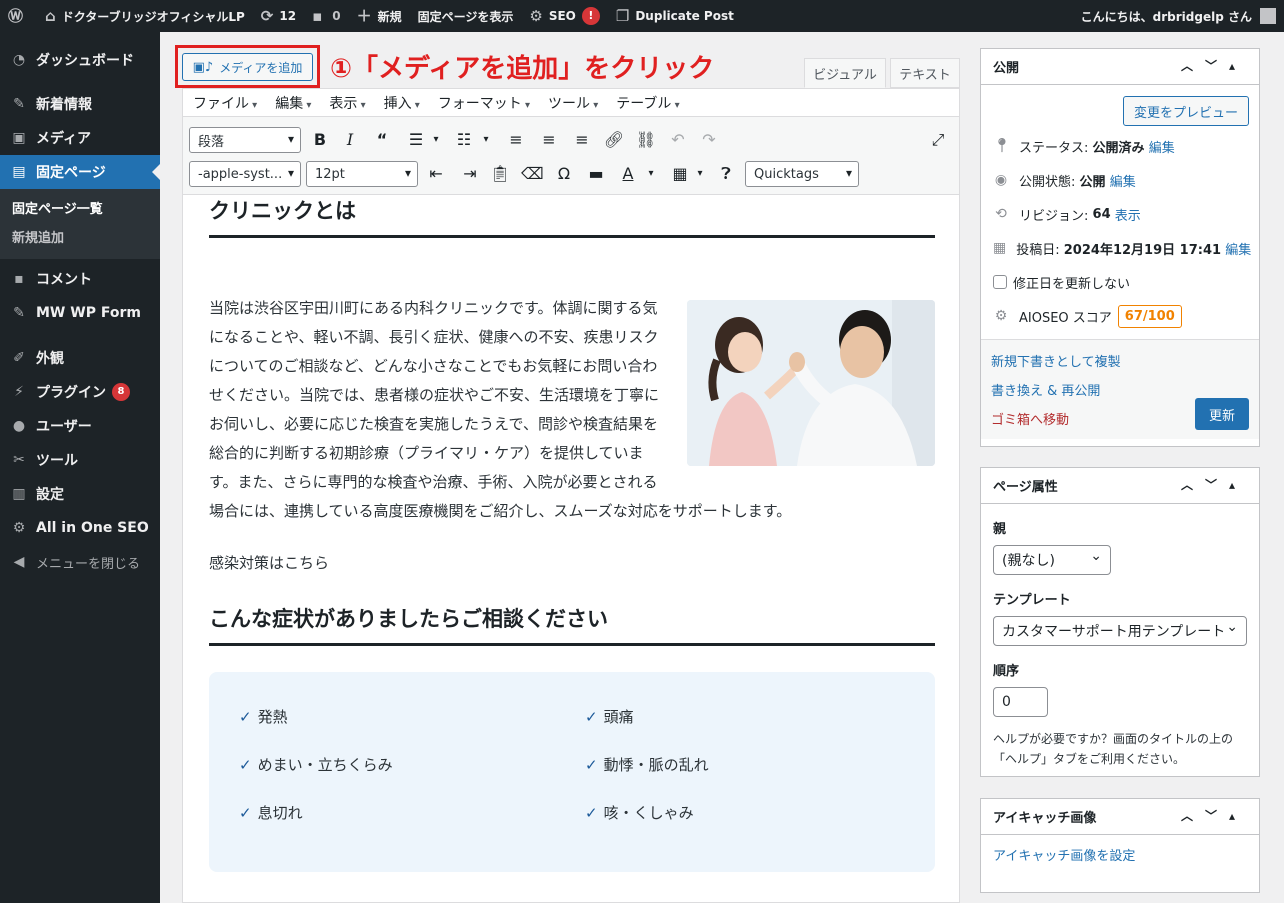 The width and height of the screenshot is (1284, 903). What do you see at coordinates (80, 494) in the screenshot?
I see `sidebar-item-settings: ▥ 設定` at bounding box center [80, 494].